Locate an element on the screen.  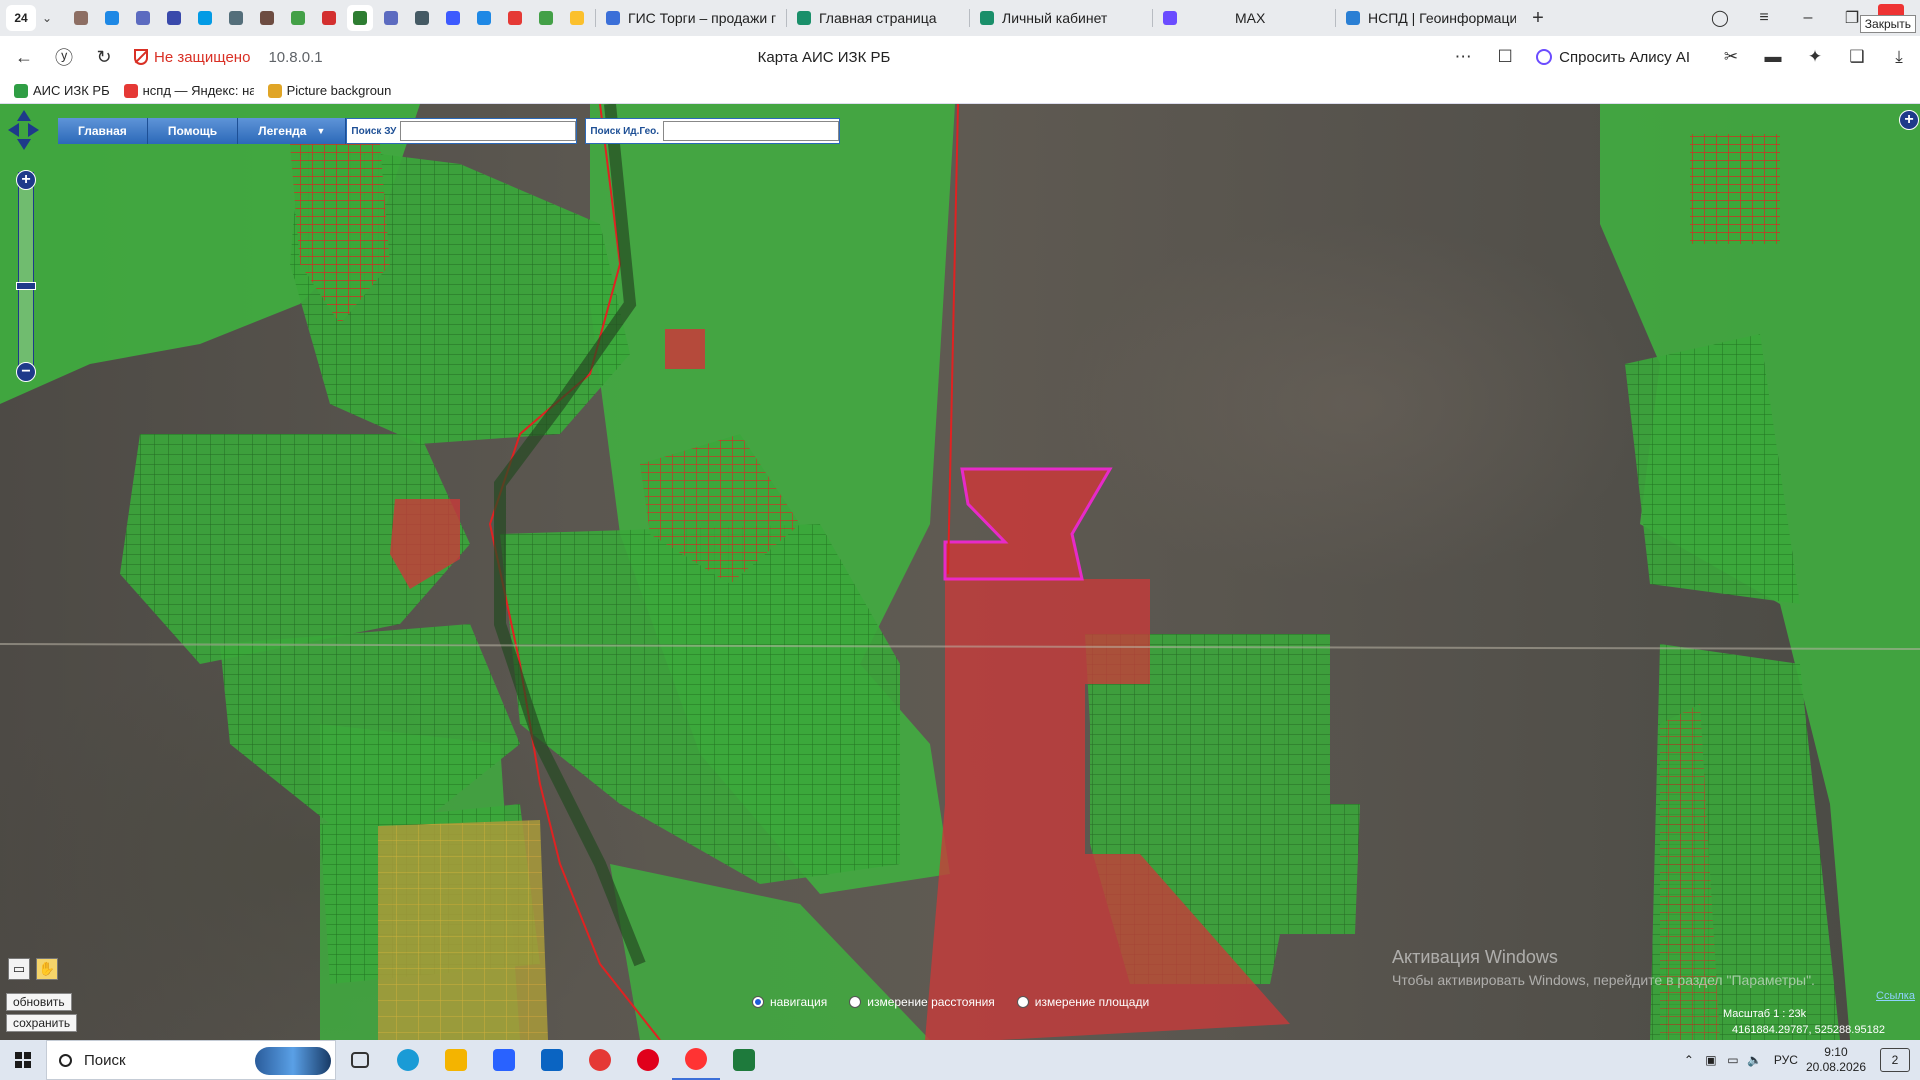
opera-icon is located at coordinates (648, 1060).